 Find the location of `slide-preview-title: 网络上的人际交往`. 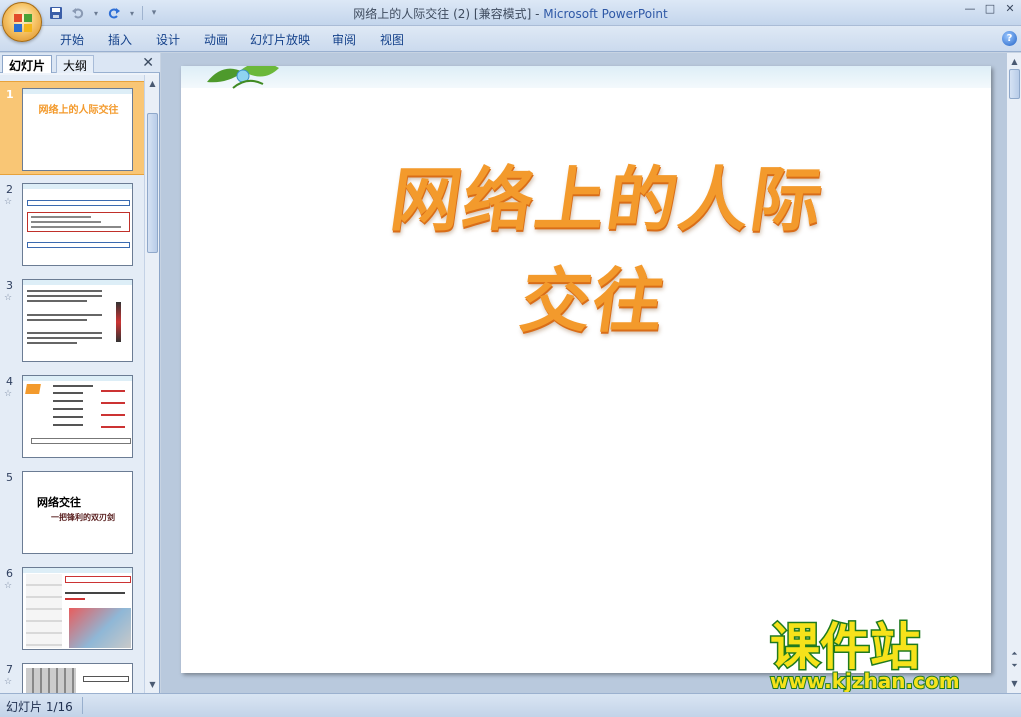

slide-preview-title: 网络上的人际交往 is located at coordinates (78, 110).